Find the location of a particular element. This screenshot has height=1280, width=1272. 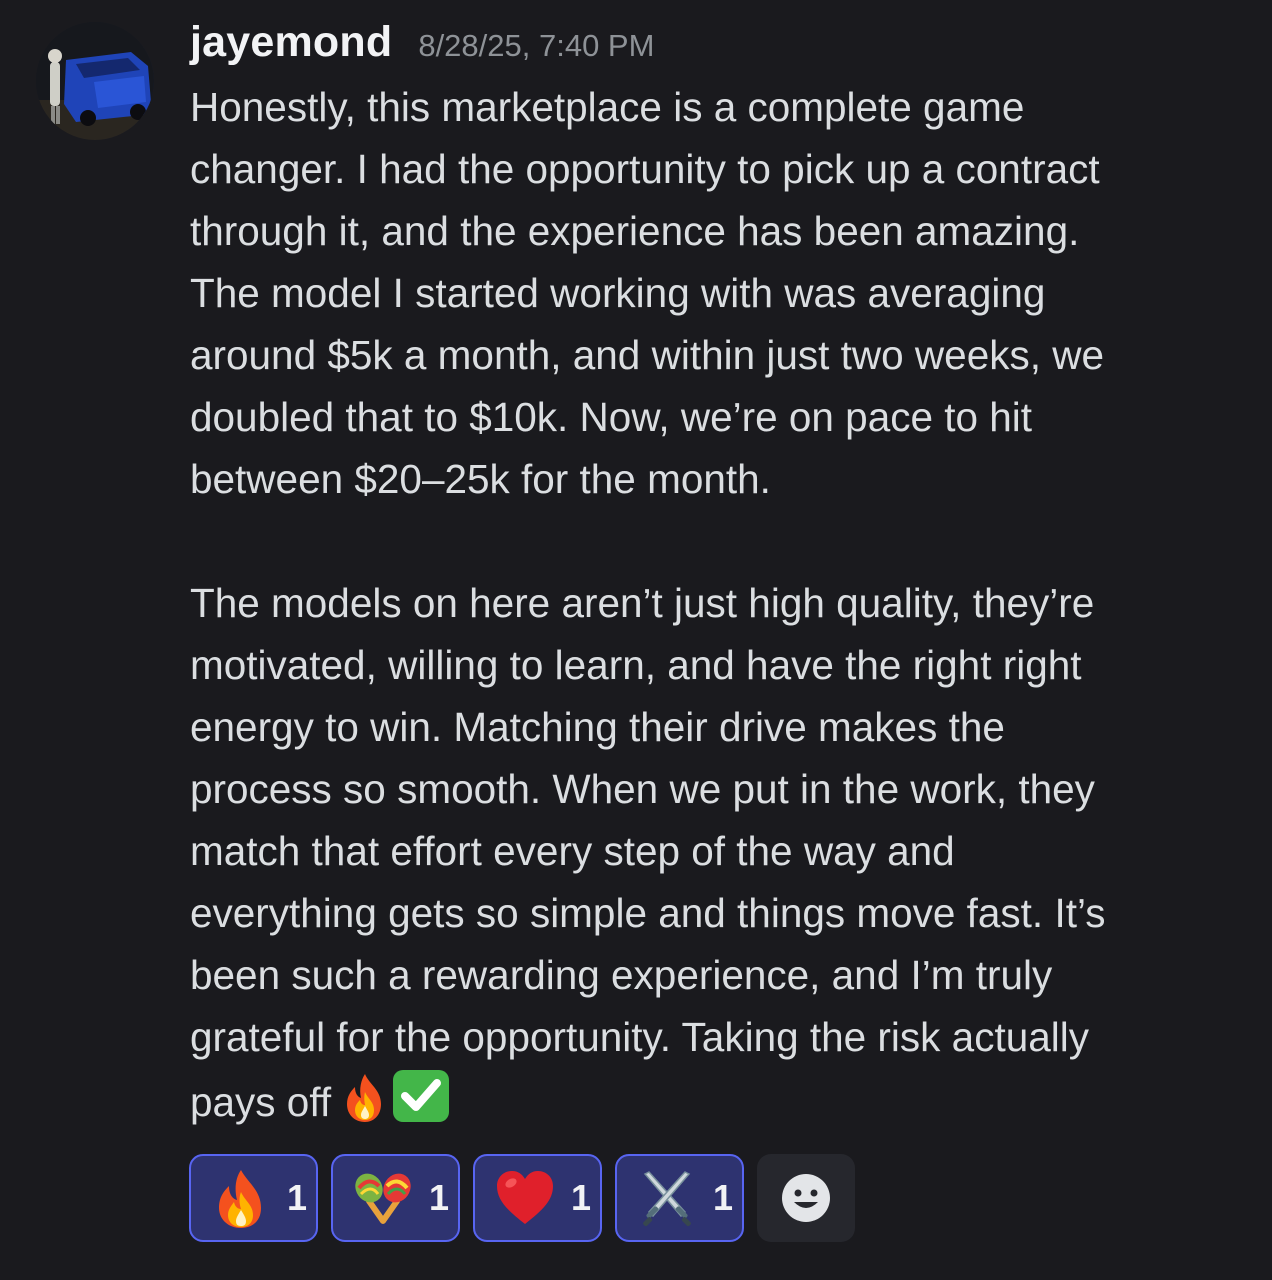

reaction-red-heart: 1 is located at coordinates (537, 1198).